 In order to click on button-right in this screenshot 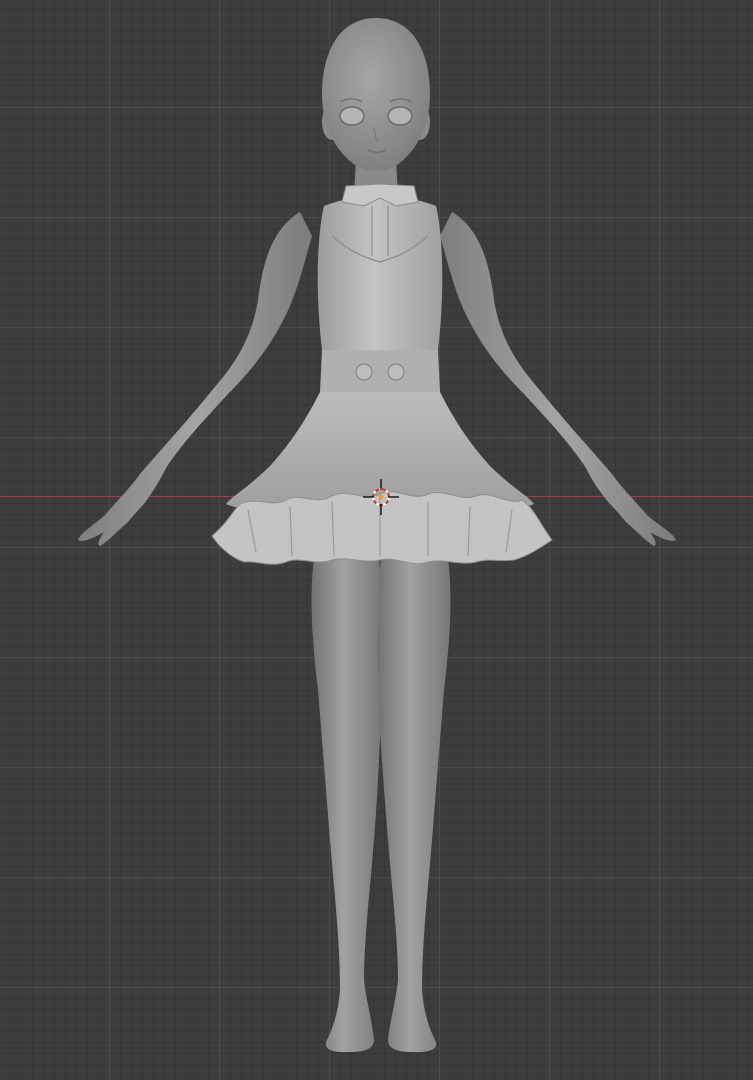, I will do `click(396, 372)`.